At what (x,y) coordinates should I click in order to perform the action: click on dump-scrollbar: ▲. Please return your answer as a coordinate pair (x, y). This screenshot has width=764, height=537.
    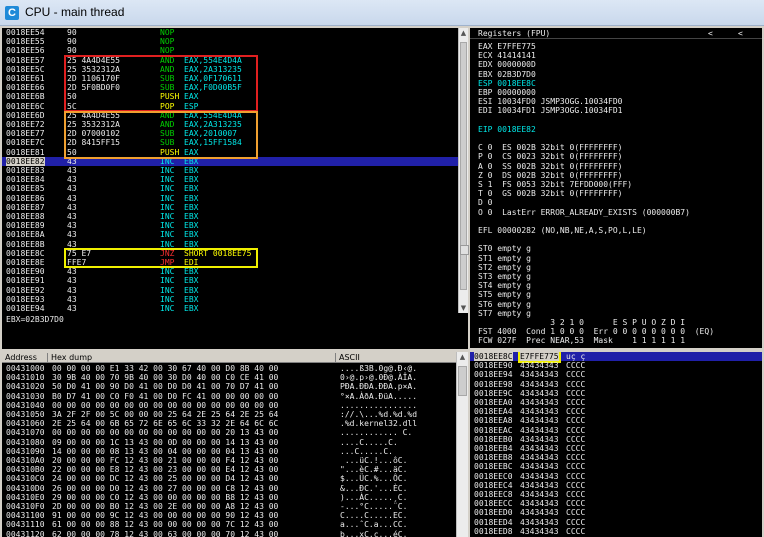
    Looking at the image, I should click on (462, 444).